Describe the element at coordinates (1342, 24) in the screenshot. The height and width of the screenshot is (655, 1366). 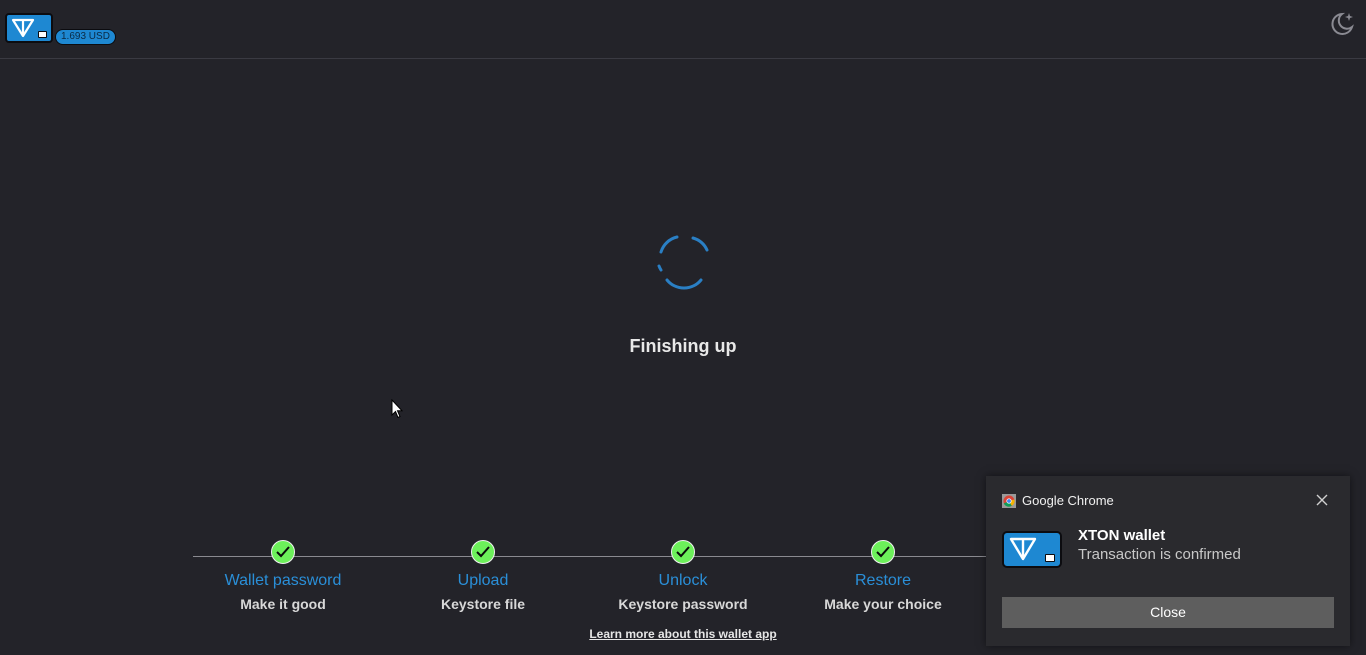
I see `moon-star-icon` at that location.